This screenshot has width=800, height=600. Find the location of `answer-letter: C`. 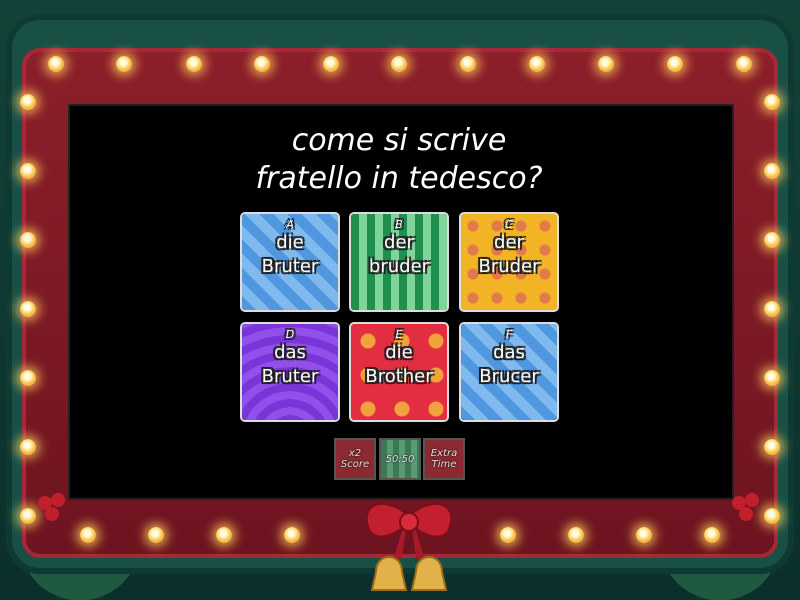

answer-letter: C is located at coordinates (509, 224).